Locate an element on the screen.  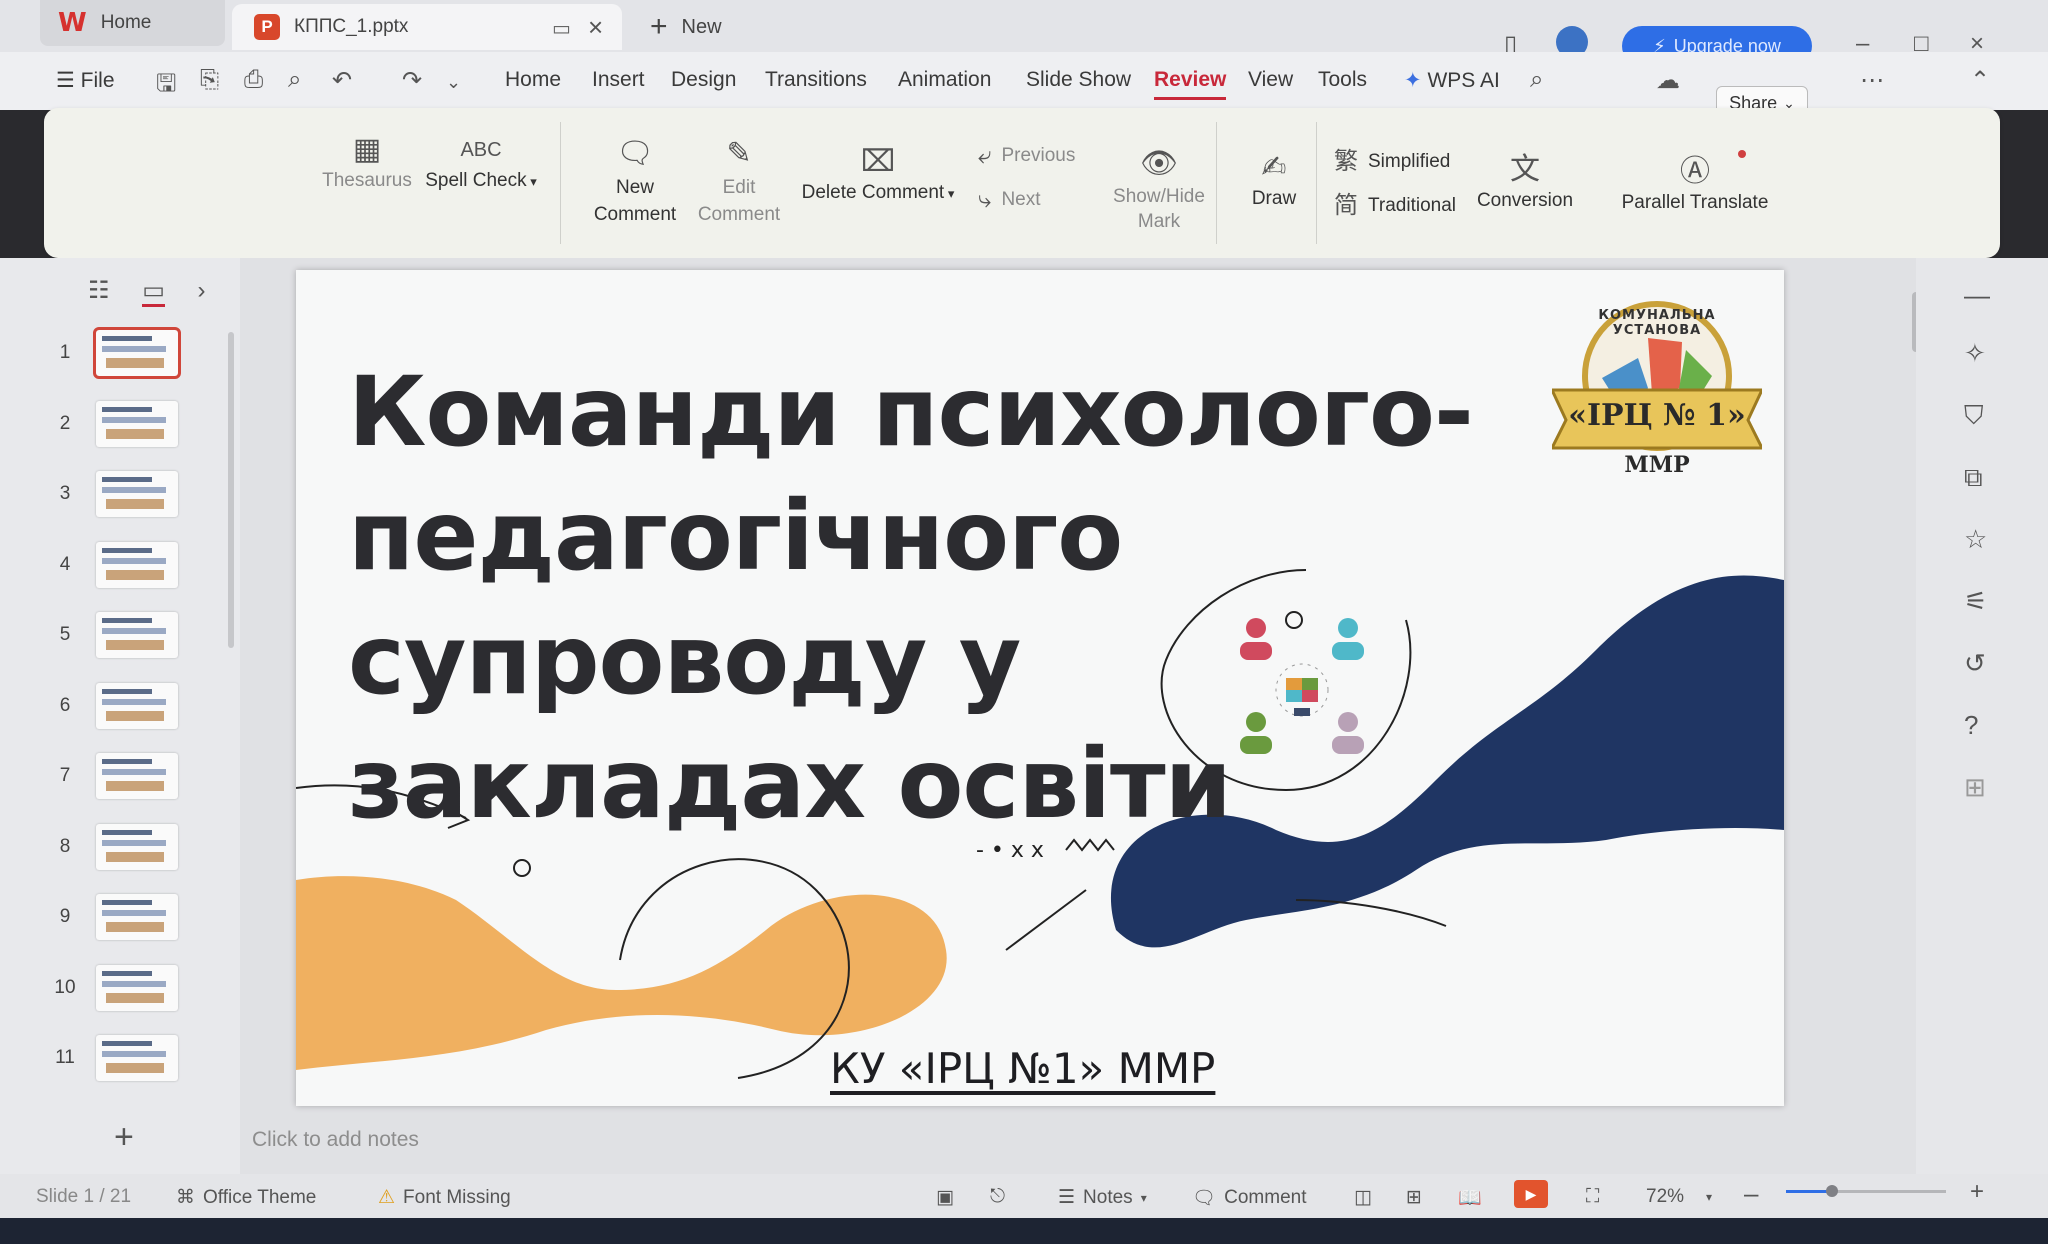
traditional-button: 简 Traditional is located at coordinates (1395, 206).